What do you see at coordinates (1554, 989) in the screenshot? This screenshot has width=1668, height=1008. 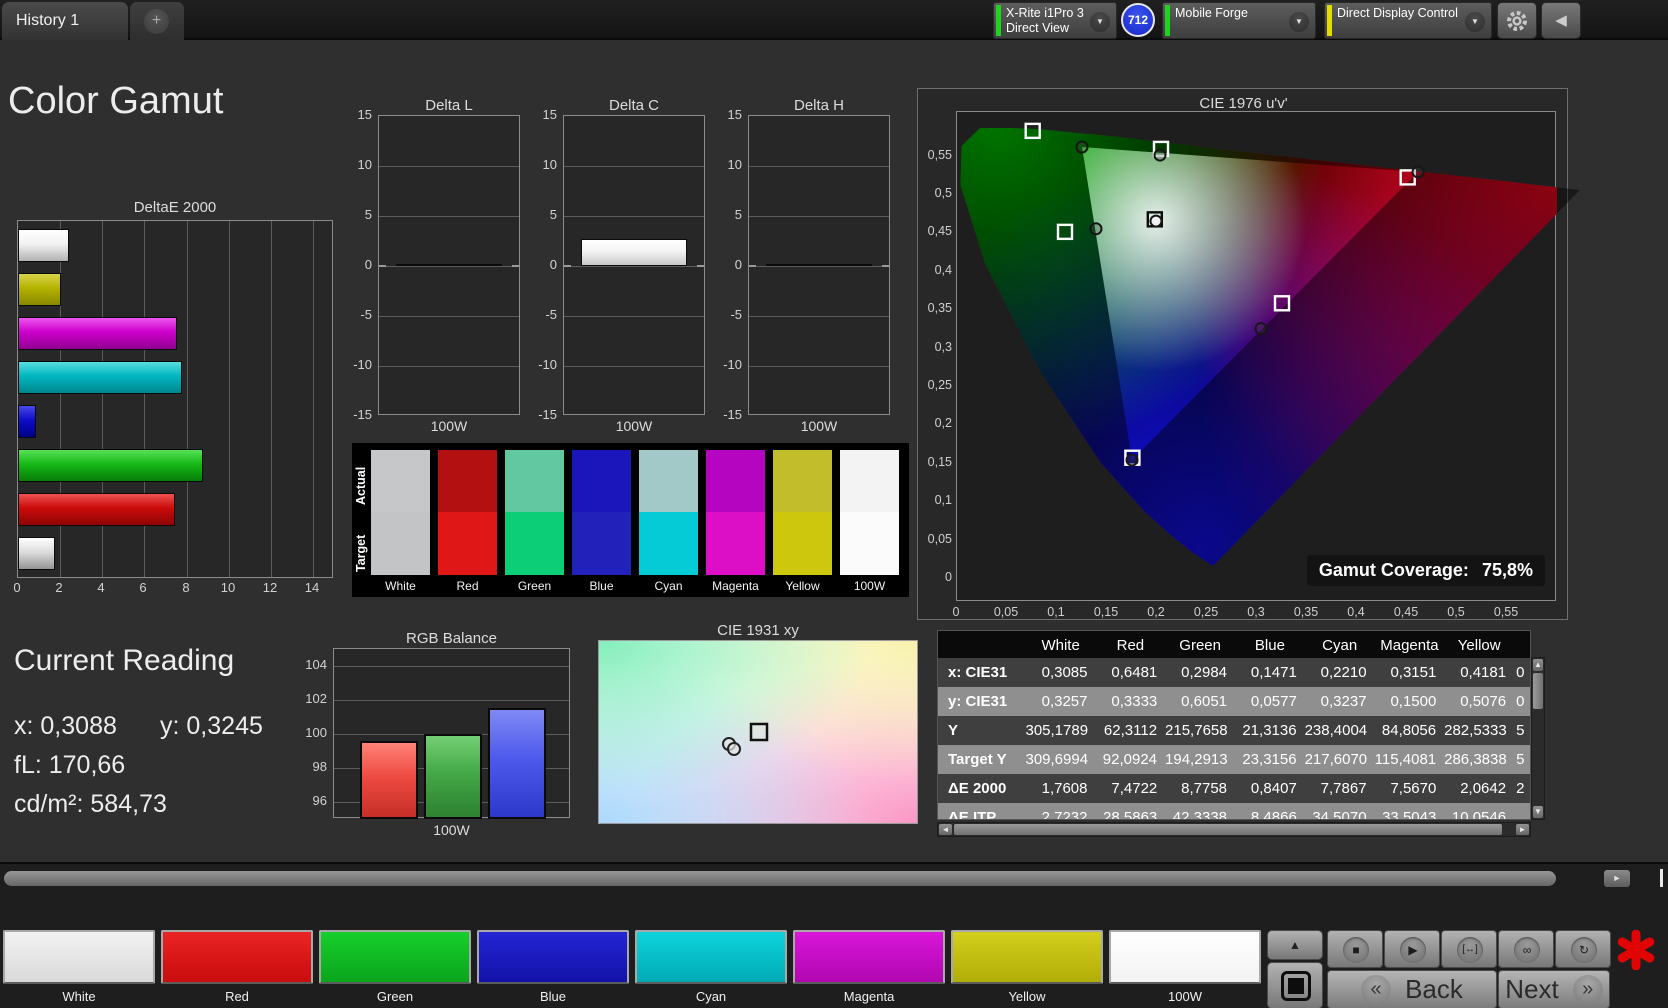 I see `next-button: Next »` at bounding box center [1554, 989].